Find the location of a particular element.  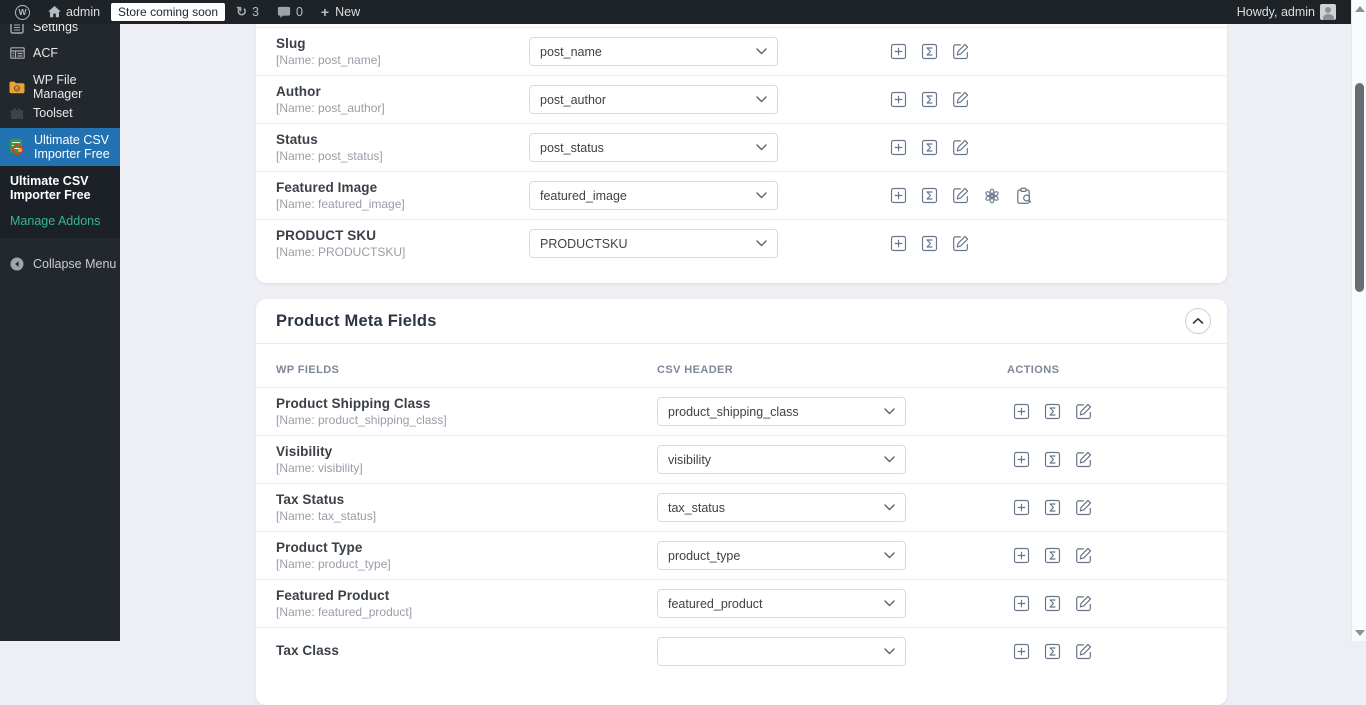

scroll-up-arrow is located at coordinates (1360, 9).